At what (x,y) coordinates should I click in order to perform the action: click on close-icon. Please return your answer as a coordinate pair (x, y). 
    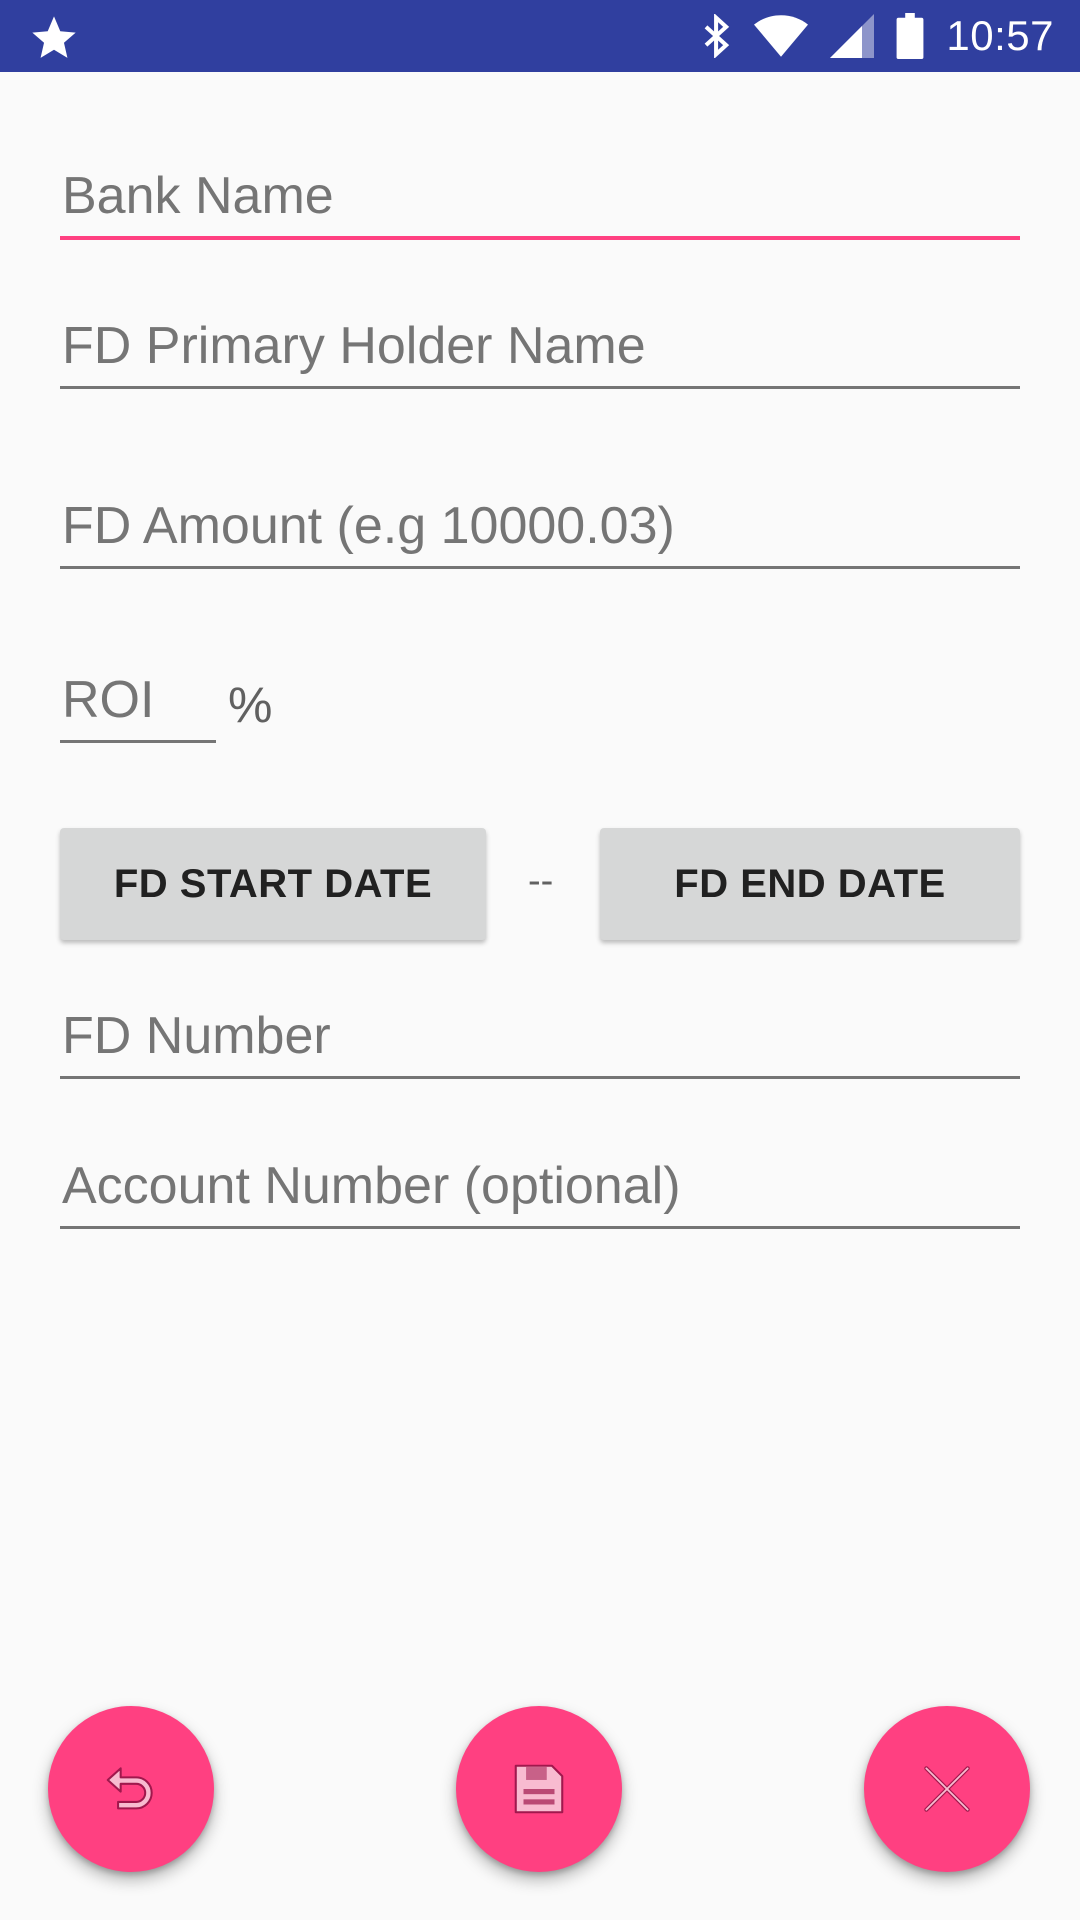
    Looking at the image, I should click on (947, 1789).